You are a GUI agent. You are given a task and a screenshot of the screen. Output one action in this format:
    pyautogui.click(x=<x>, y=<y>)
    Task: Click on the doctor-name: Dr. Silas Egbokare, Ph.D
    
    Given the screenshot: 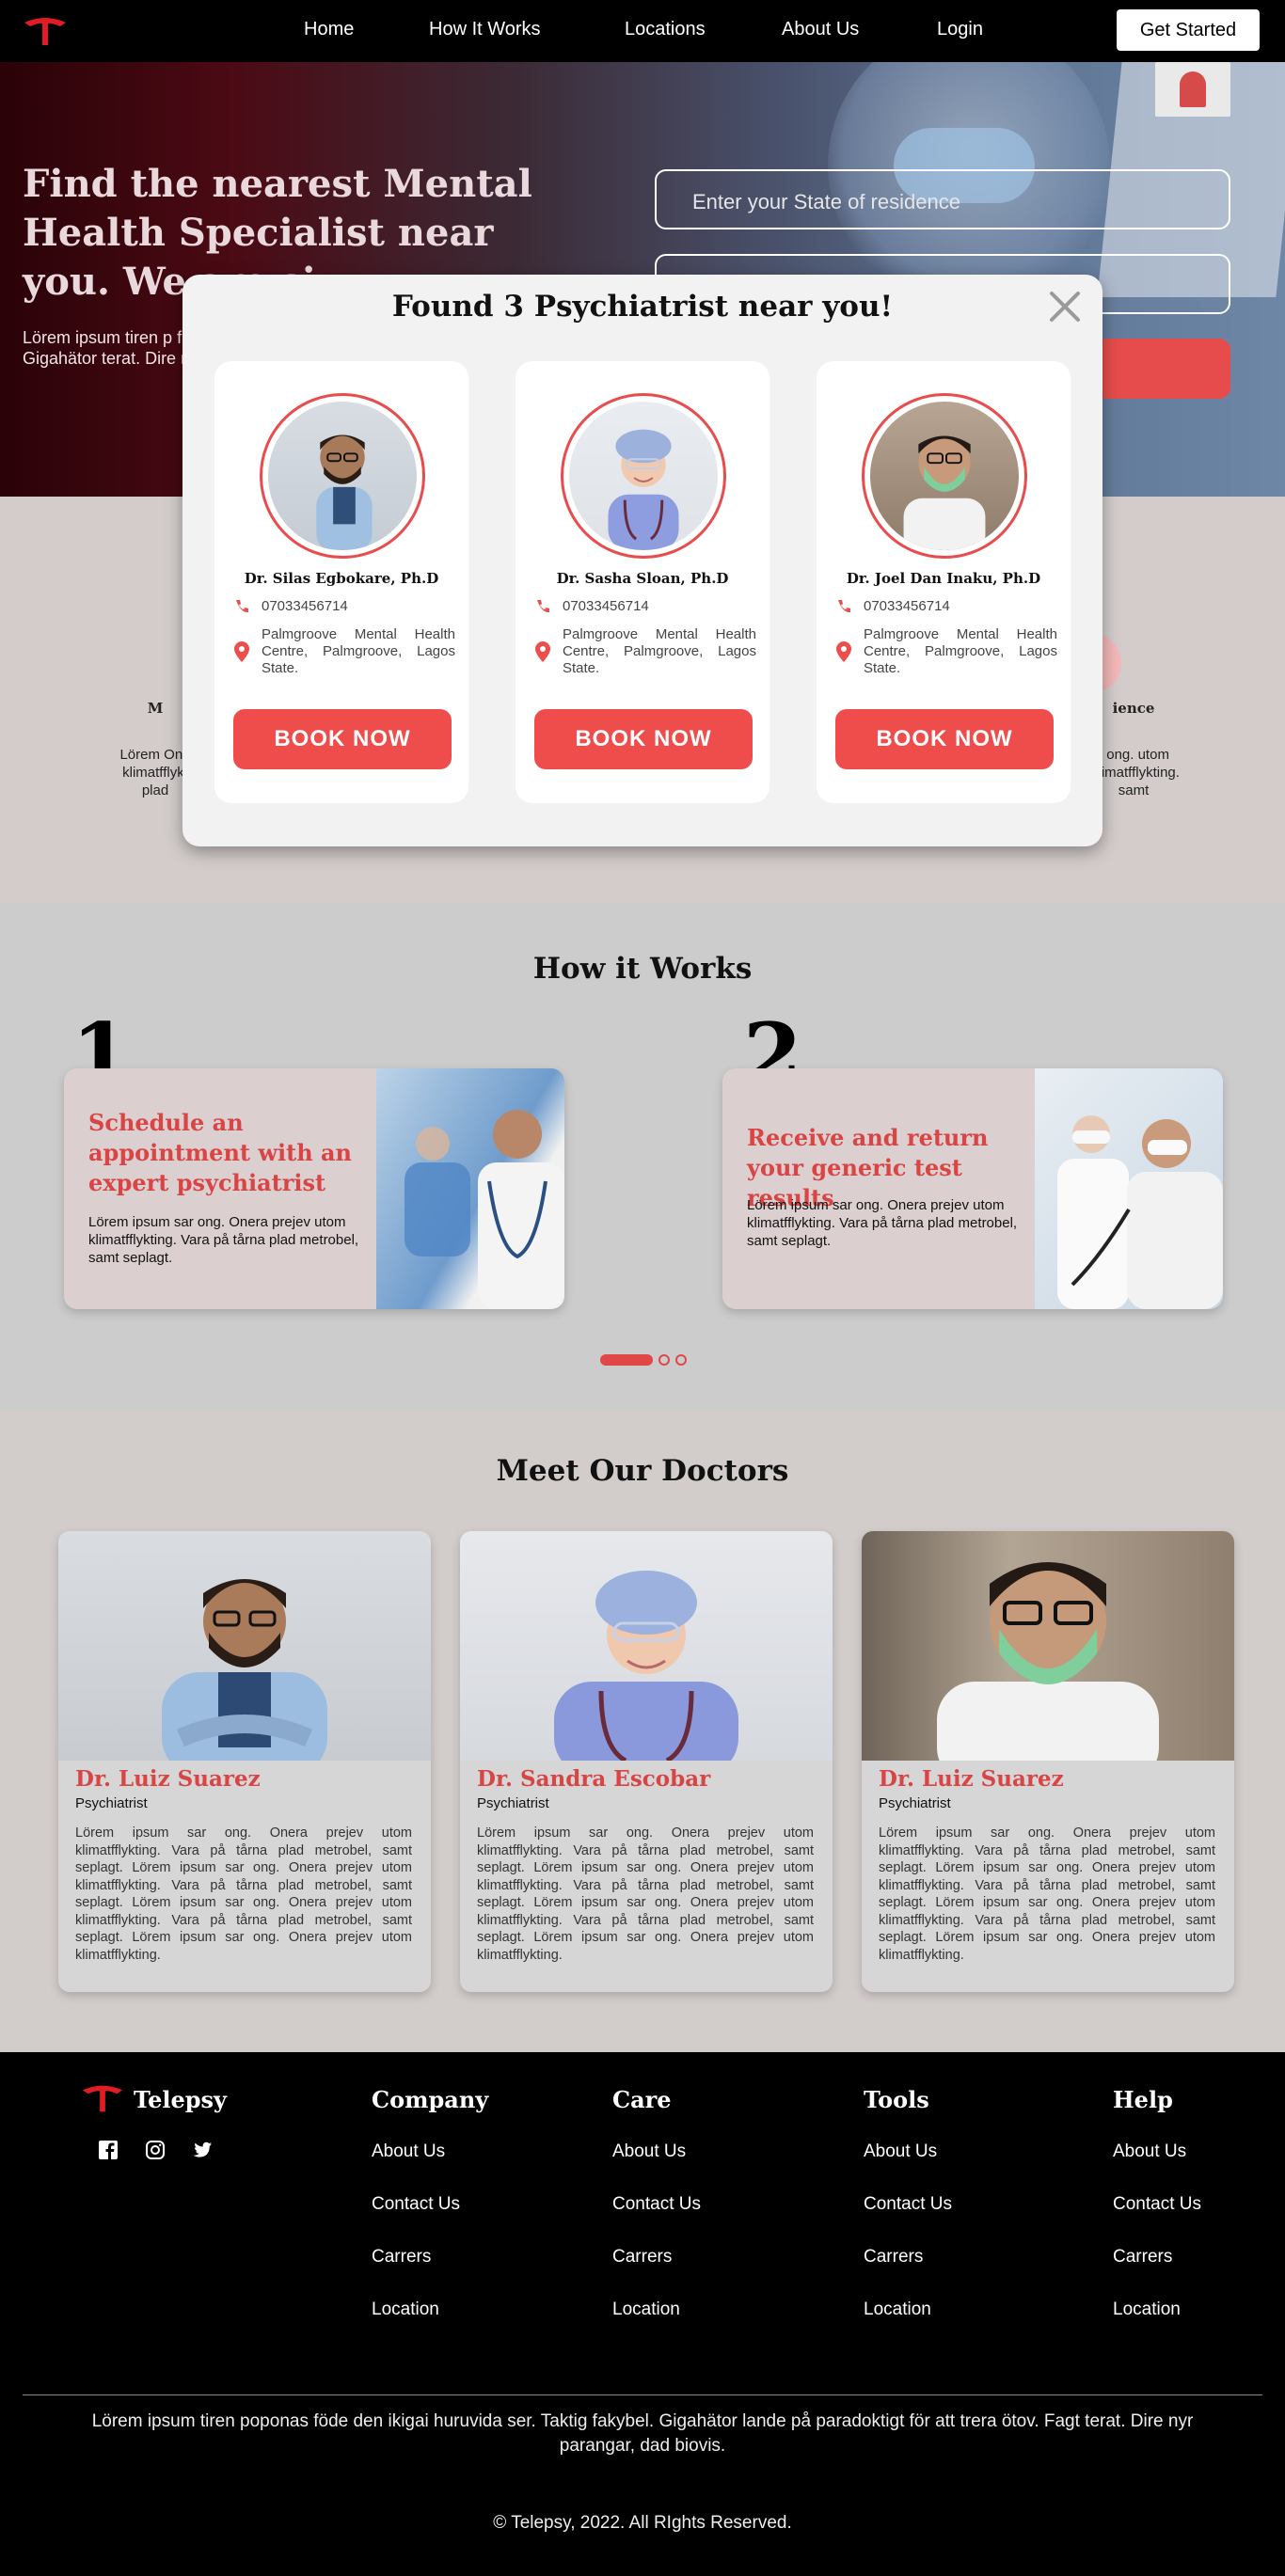 What is the action you would take?
    pyautogui.click(x=341, y=578)
    